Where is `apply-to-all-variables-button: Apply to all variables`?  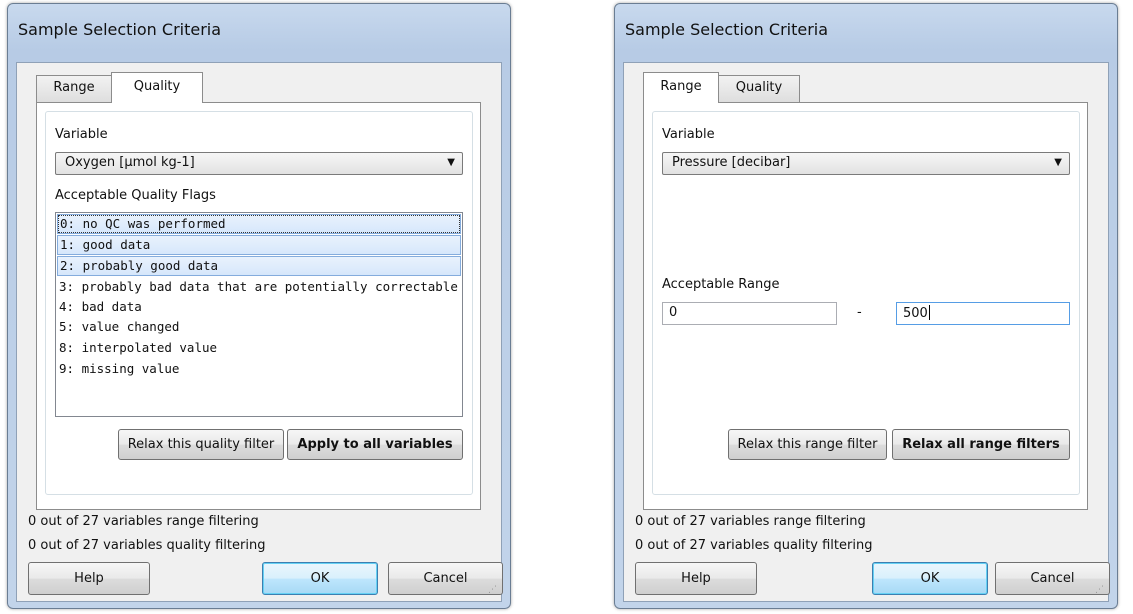
apply-to-all-variables-button: Apply to all variables is located at coordinates (375, 444).